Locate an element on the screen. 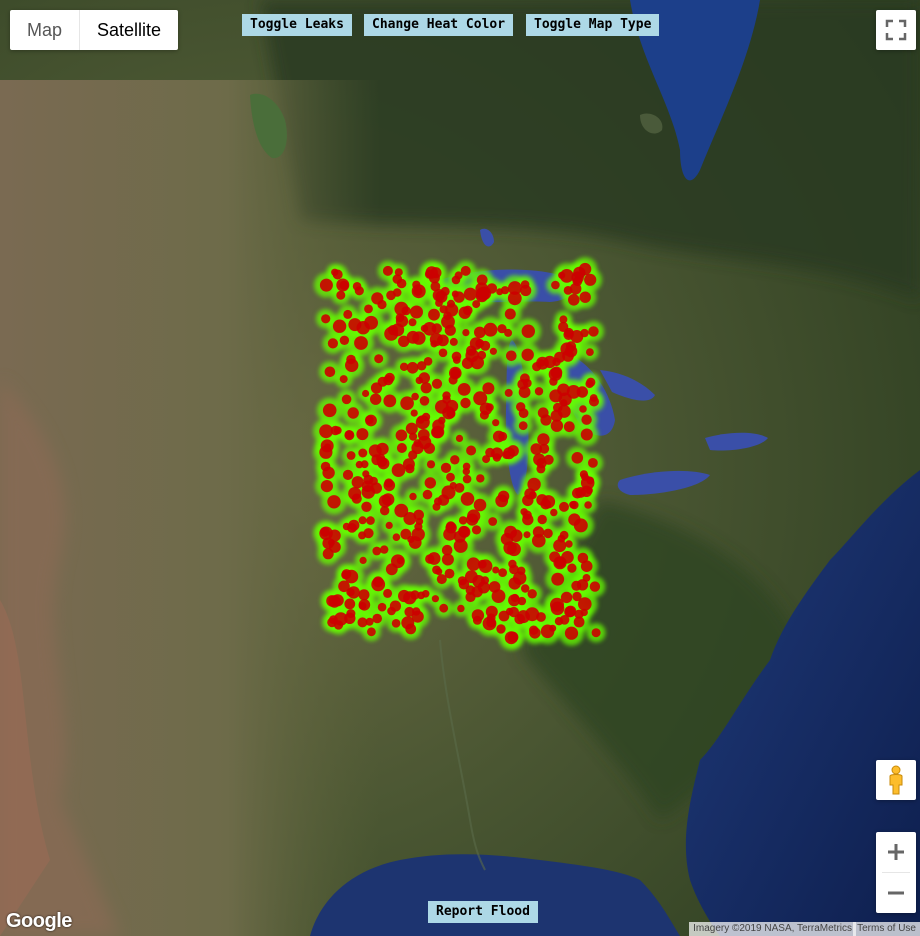 The width and height of the screenshot is (920, 936). terms-of-use-link: Terms of Use is located at coordinates (886, 929).